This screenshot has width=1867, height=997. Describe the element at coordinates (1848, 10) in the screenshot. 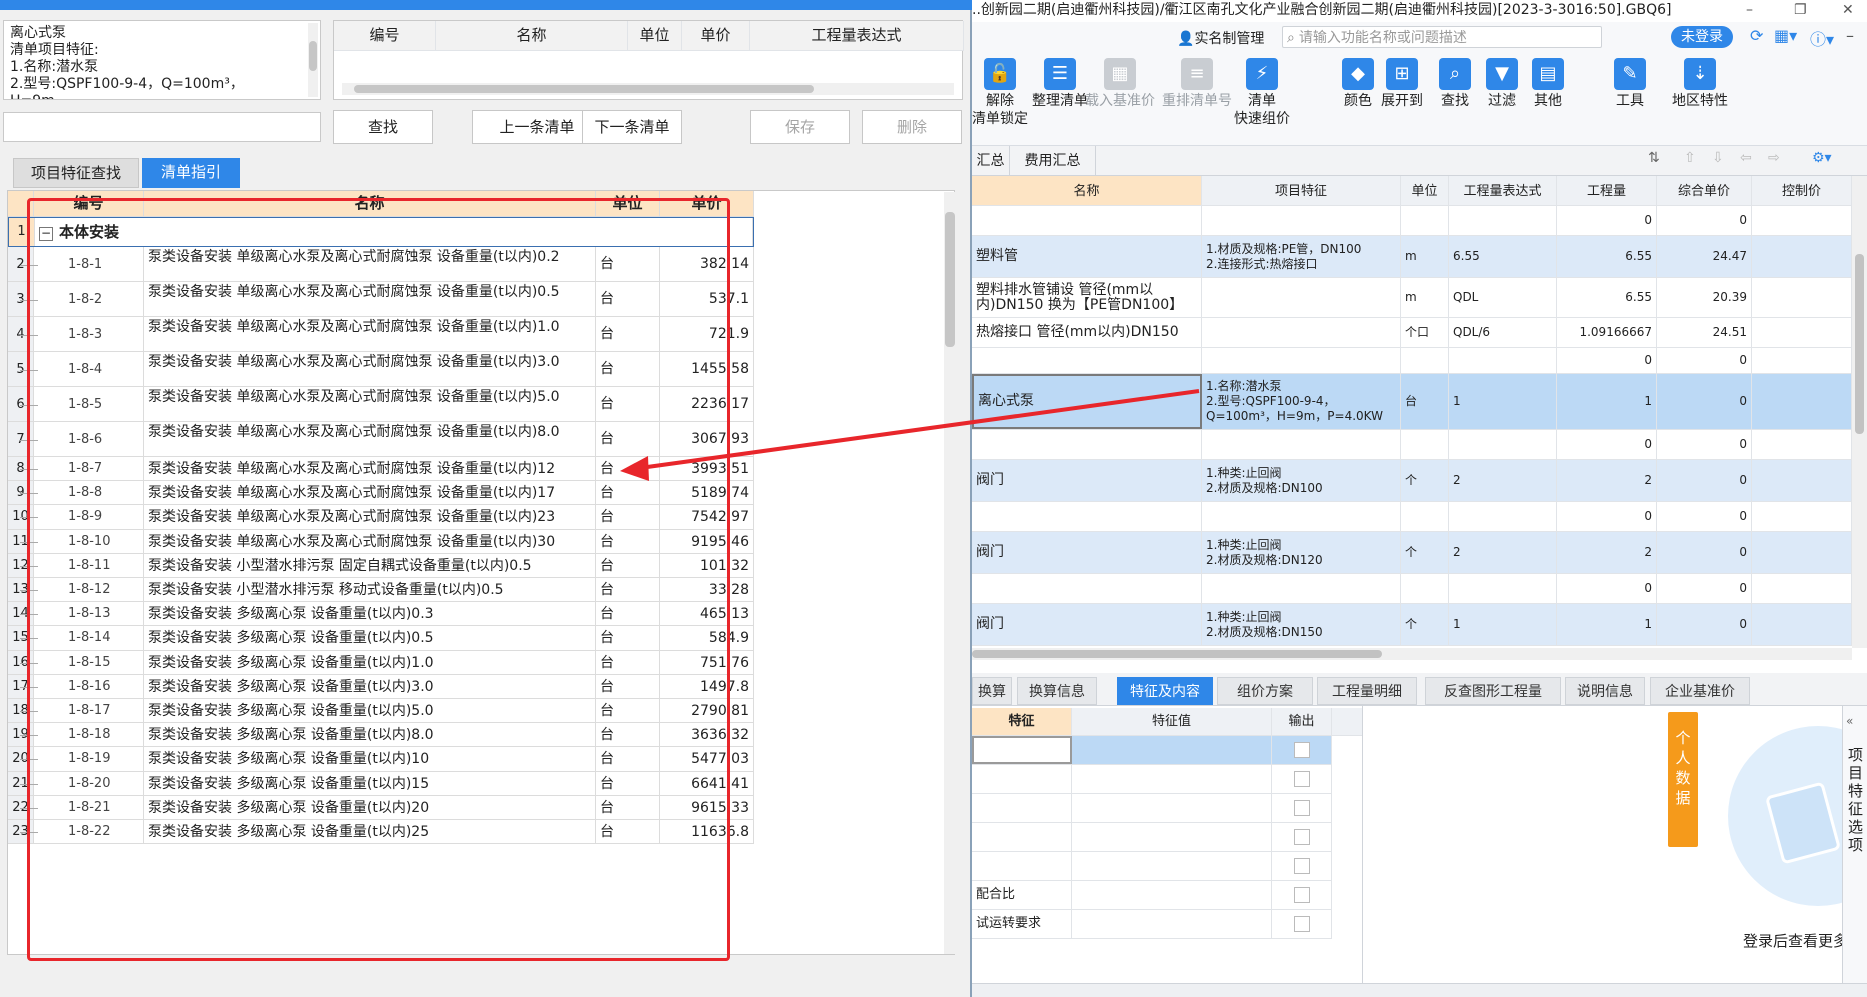

I see `close-button: ✕` at that location.